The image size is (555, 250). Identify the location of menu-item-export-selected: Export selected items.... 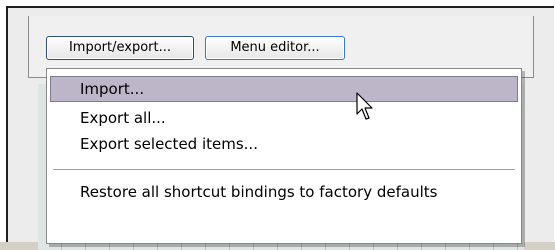
(284, 144).